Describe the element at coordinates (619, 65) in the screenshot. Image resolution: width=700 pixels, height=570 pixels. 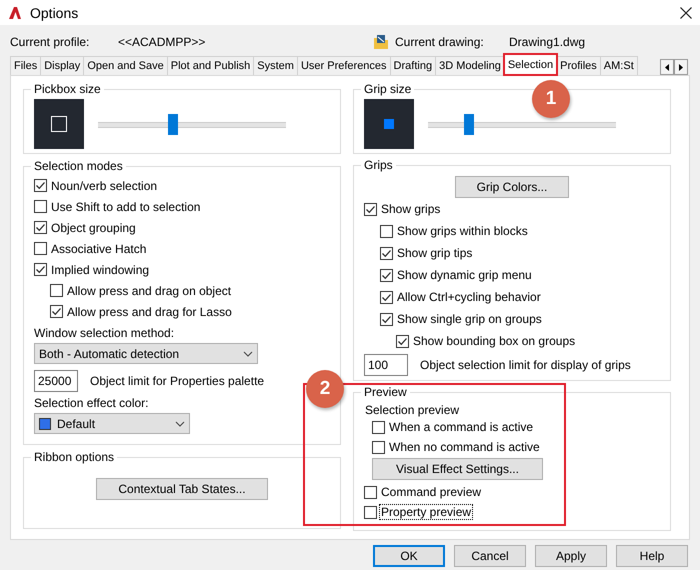
I see `tab: AM:St` at that location.